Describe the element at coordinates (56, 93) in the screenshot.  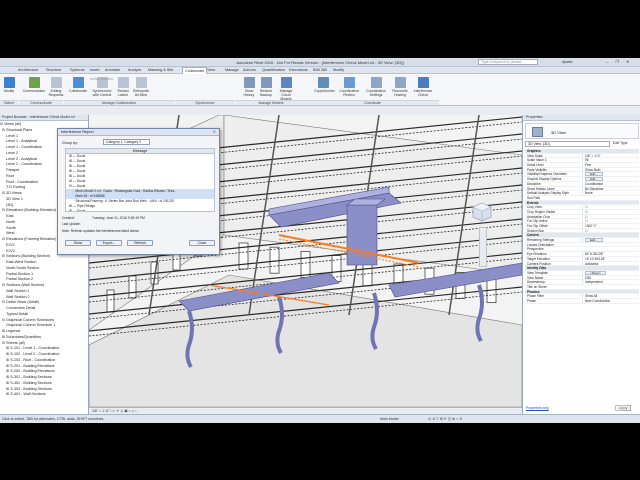
I see `ribbon-button-label: Editing Requests` at that location.